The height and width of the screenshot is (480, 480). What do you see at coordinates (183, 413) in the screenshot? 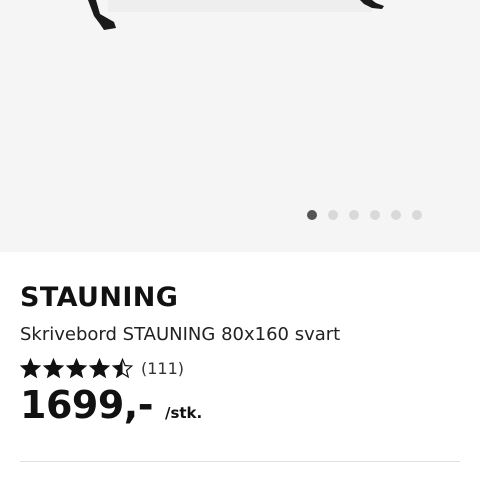
I see `price-unit: /stk.` at bounding box center [183, 413].